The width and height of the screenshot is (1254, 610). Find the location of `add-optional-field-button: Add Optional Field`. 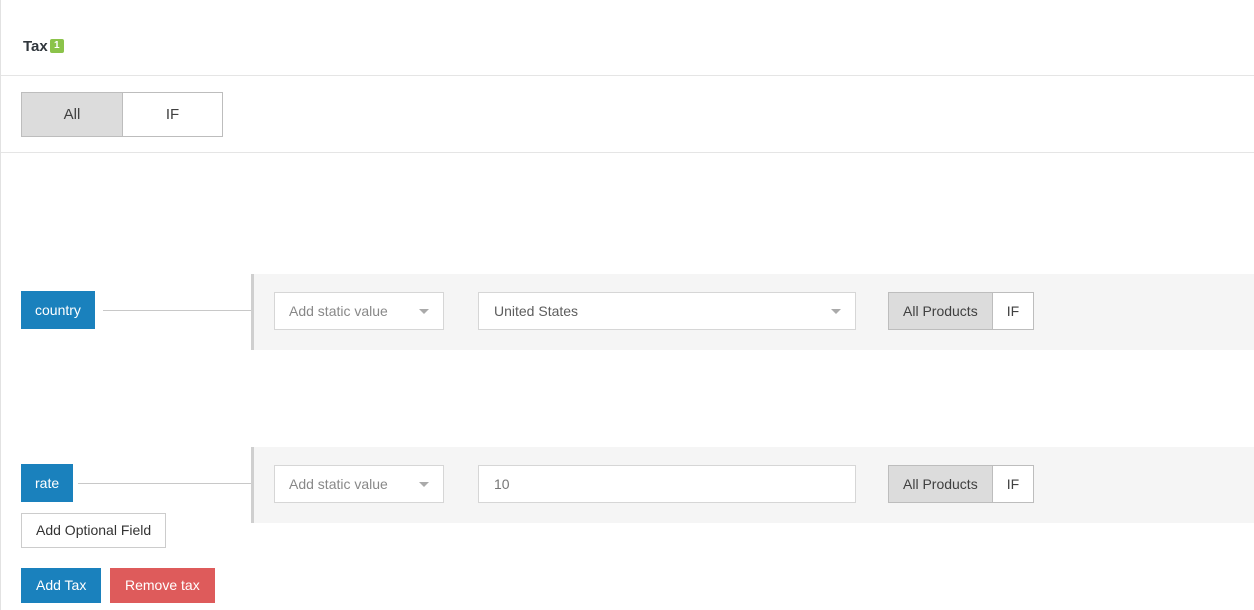

add-optional-field-button: Add Optional Field is located at coordinates (94, 530).